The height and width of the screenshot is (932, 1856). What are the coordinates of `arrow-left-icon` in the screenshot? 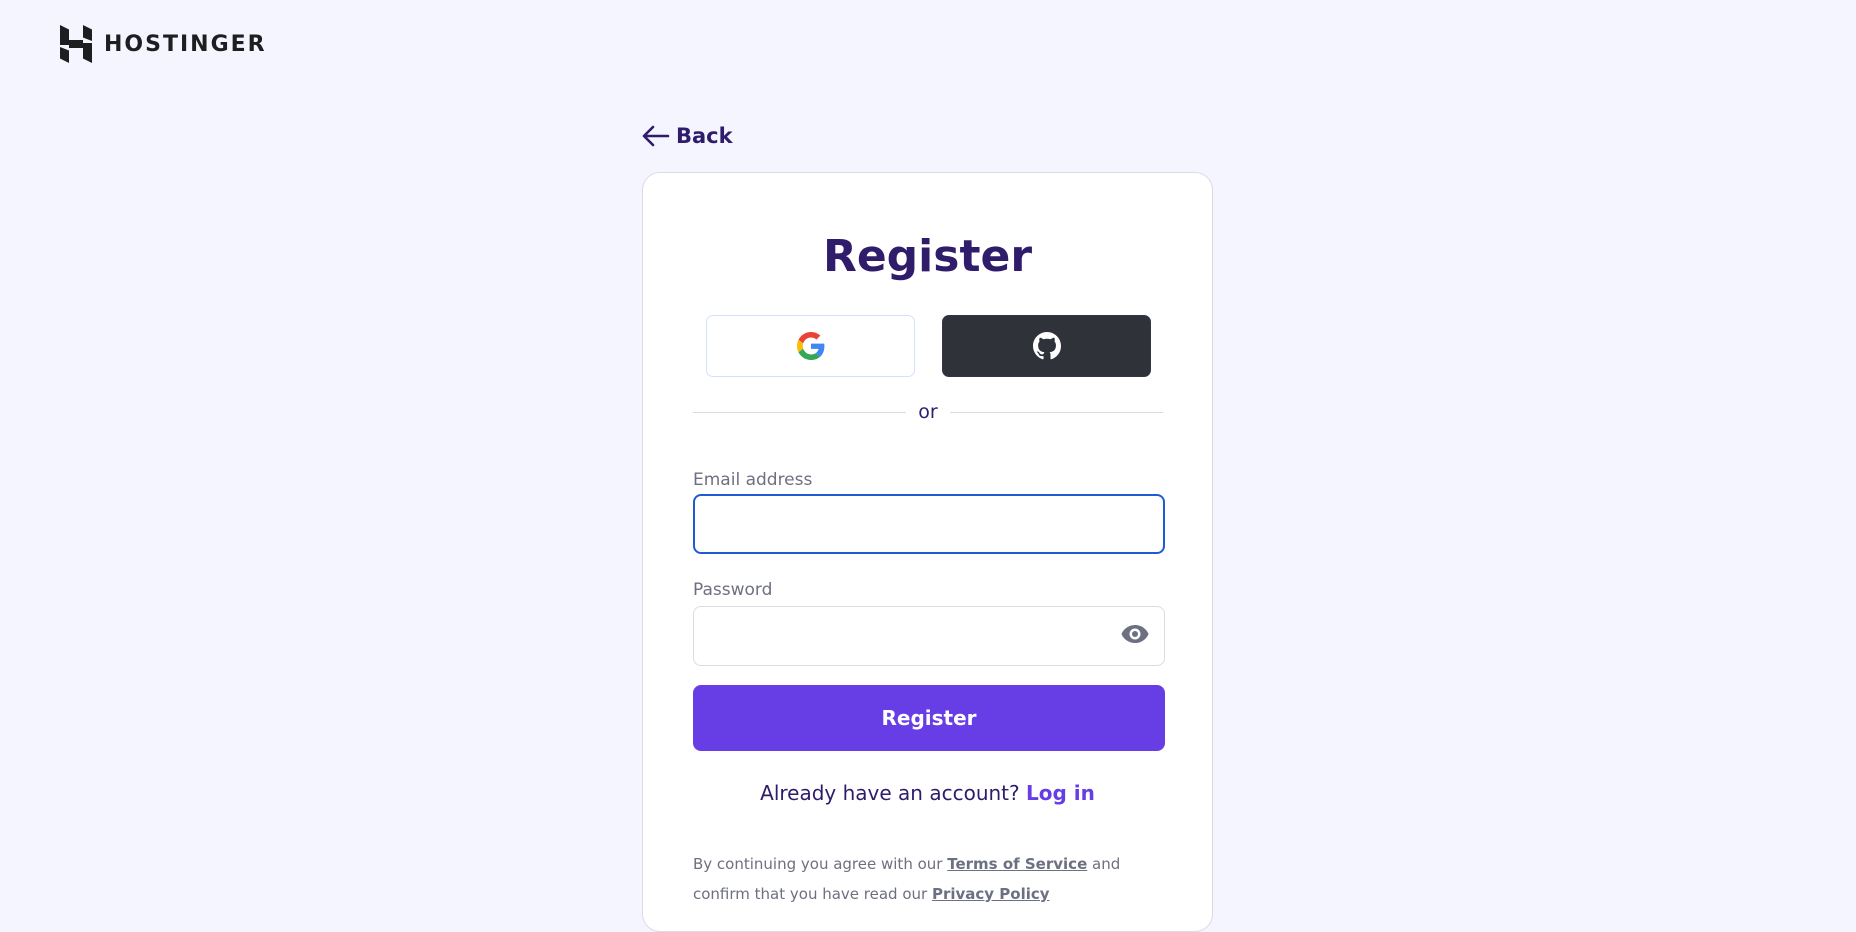 It's located at (656, 136).